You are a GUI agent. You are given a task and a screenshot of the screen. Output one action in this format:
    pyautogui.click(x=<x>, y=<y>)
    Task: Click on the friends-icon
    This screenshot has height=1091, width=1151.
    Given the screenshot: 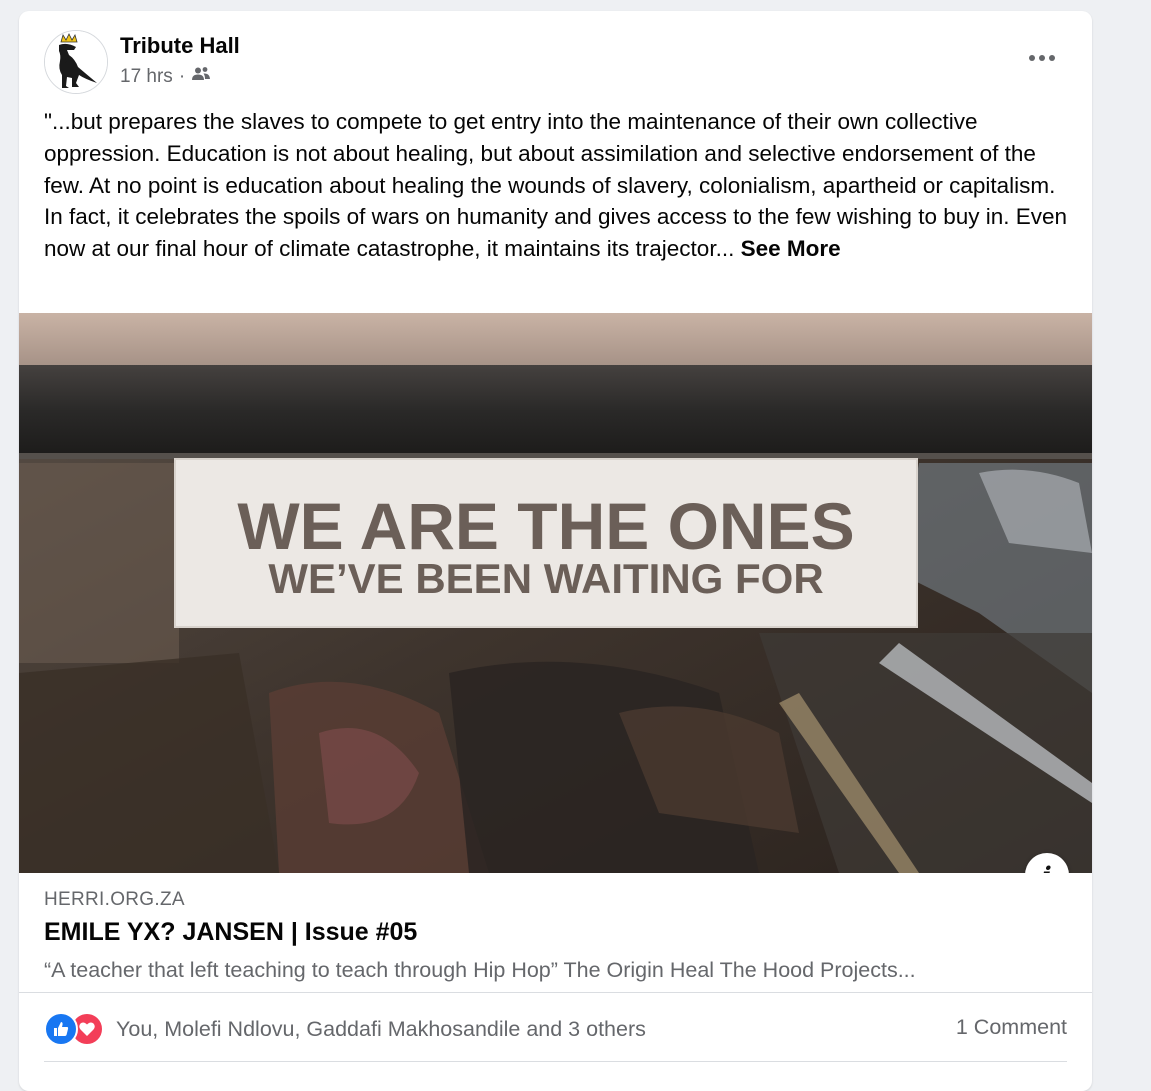 What is the action you would take?
    pyautogui.click(x=201, y=77)
    